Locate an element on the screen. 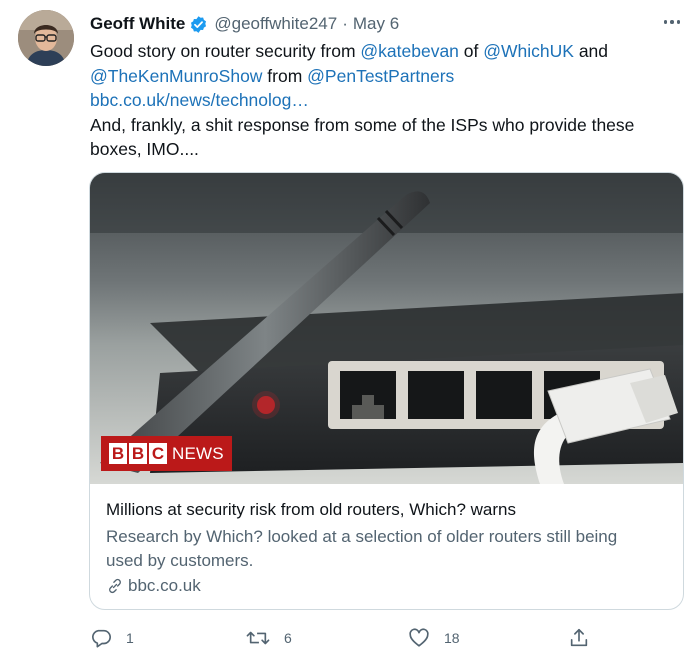 Image resolution: width=698 pixels, height=663 pixels. card-description-line: used by customers. is located at coordinates (180, 560).